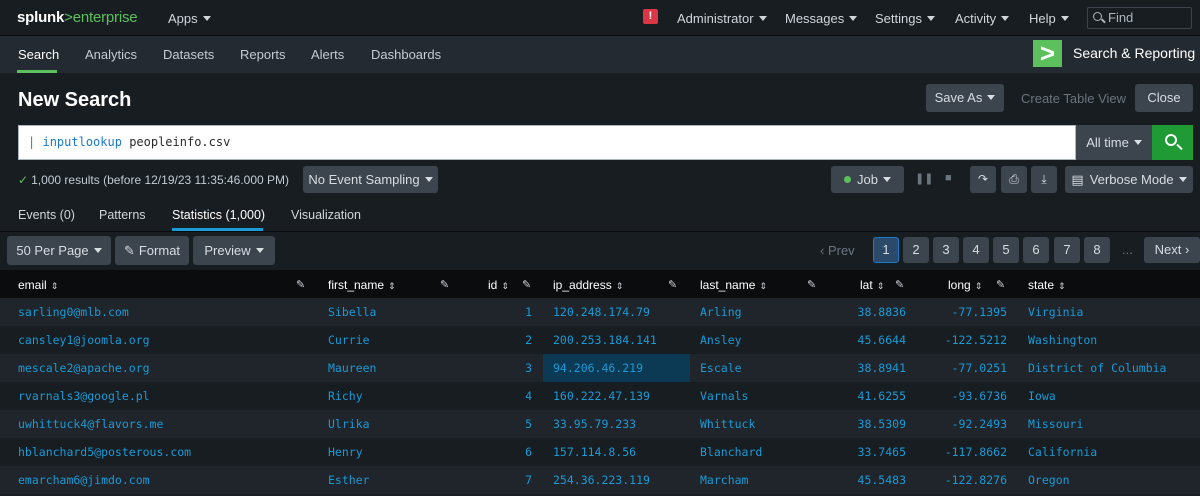 This screenshot has height=496, width=1200. Describe the element at coordinates (516, 340) in the screenshot. I see `cell-id: 2` at that location.